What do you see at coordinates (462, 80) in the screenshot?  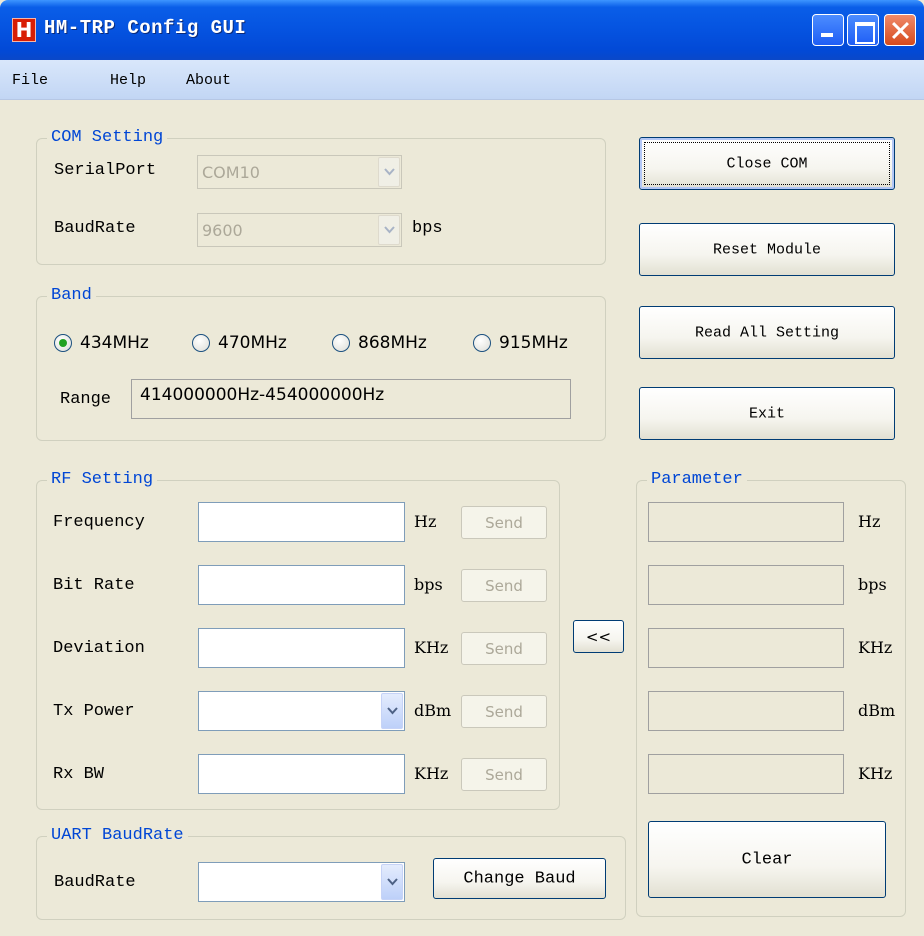 I see `menu-bar: File Help About` at bounding box center [462, 80].